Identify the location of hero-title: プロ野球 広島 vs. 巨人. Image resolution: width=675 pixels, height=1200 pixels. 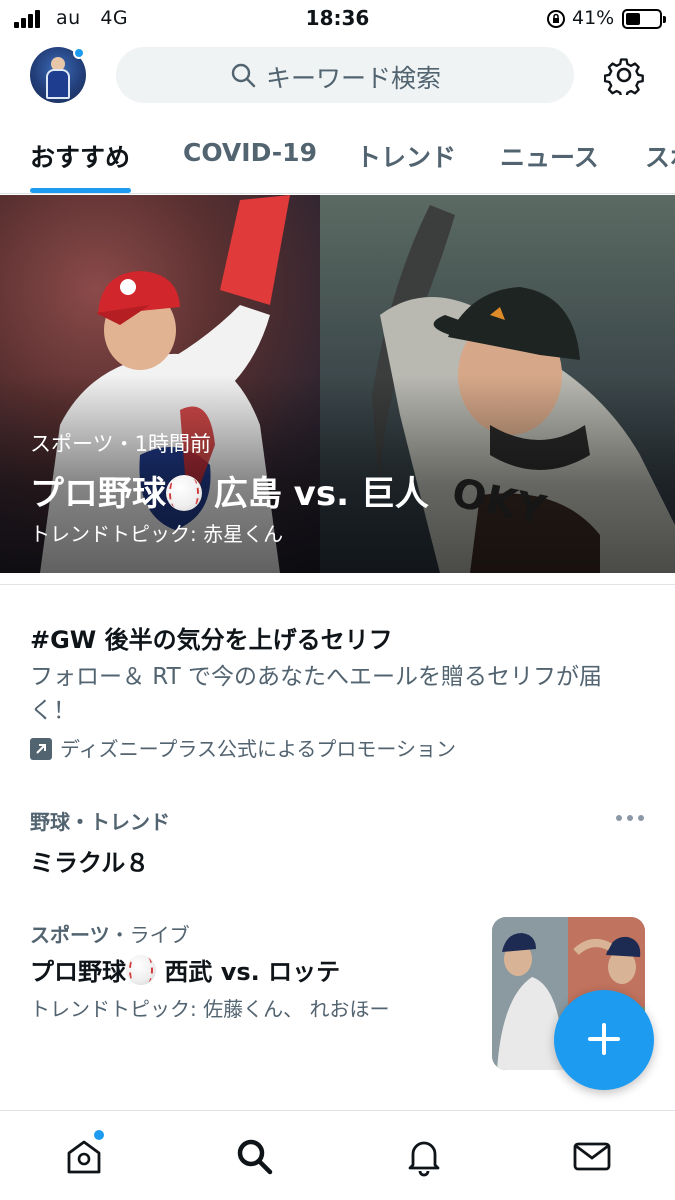
(229, 490).